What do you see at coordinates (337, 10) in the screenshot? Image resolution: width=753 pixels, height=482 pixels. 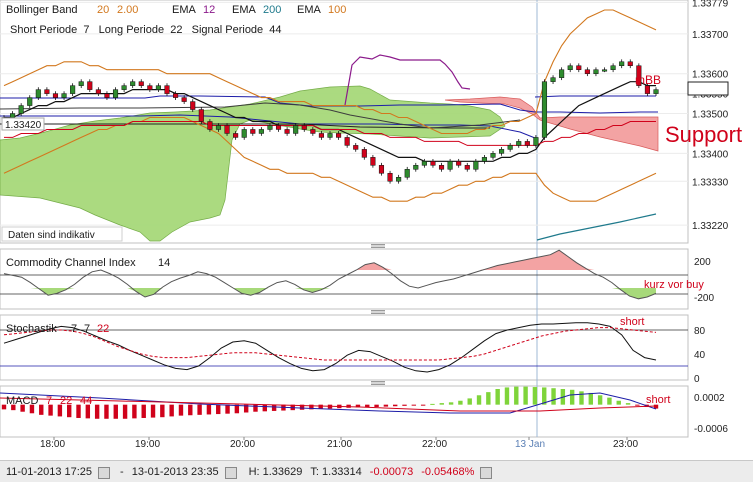 I see `ema-c-value: 100` at bounding box center [337, 10].